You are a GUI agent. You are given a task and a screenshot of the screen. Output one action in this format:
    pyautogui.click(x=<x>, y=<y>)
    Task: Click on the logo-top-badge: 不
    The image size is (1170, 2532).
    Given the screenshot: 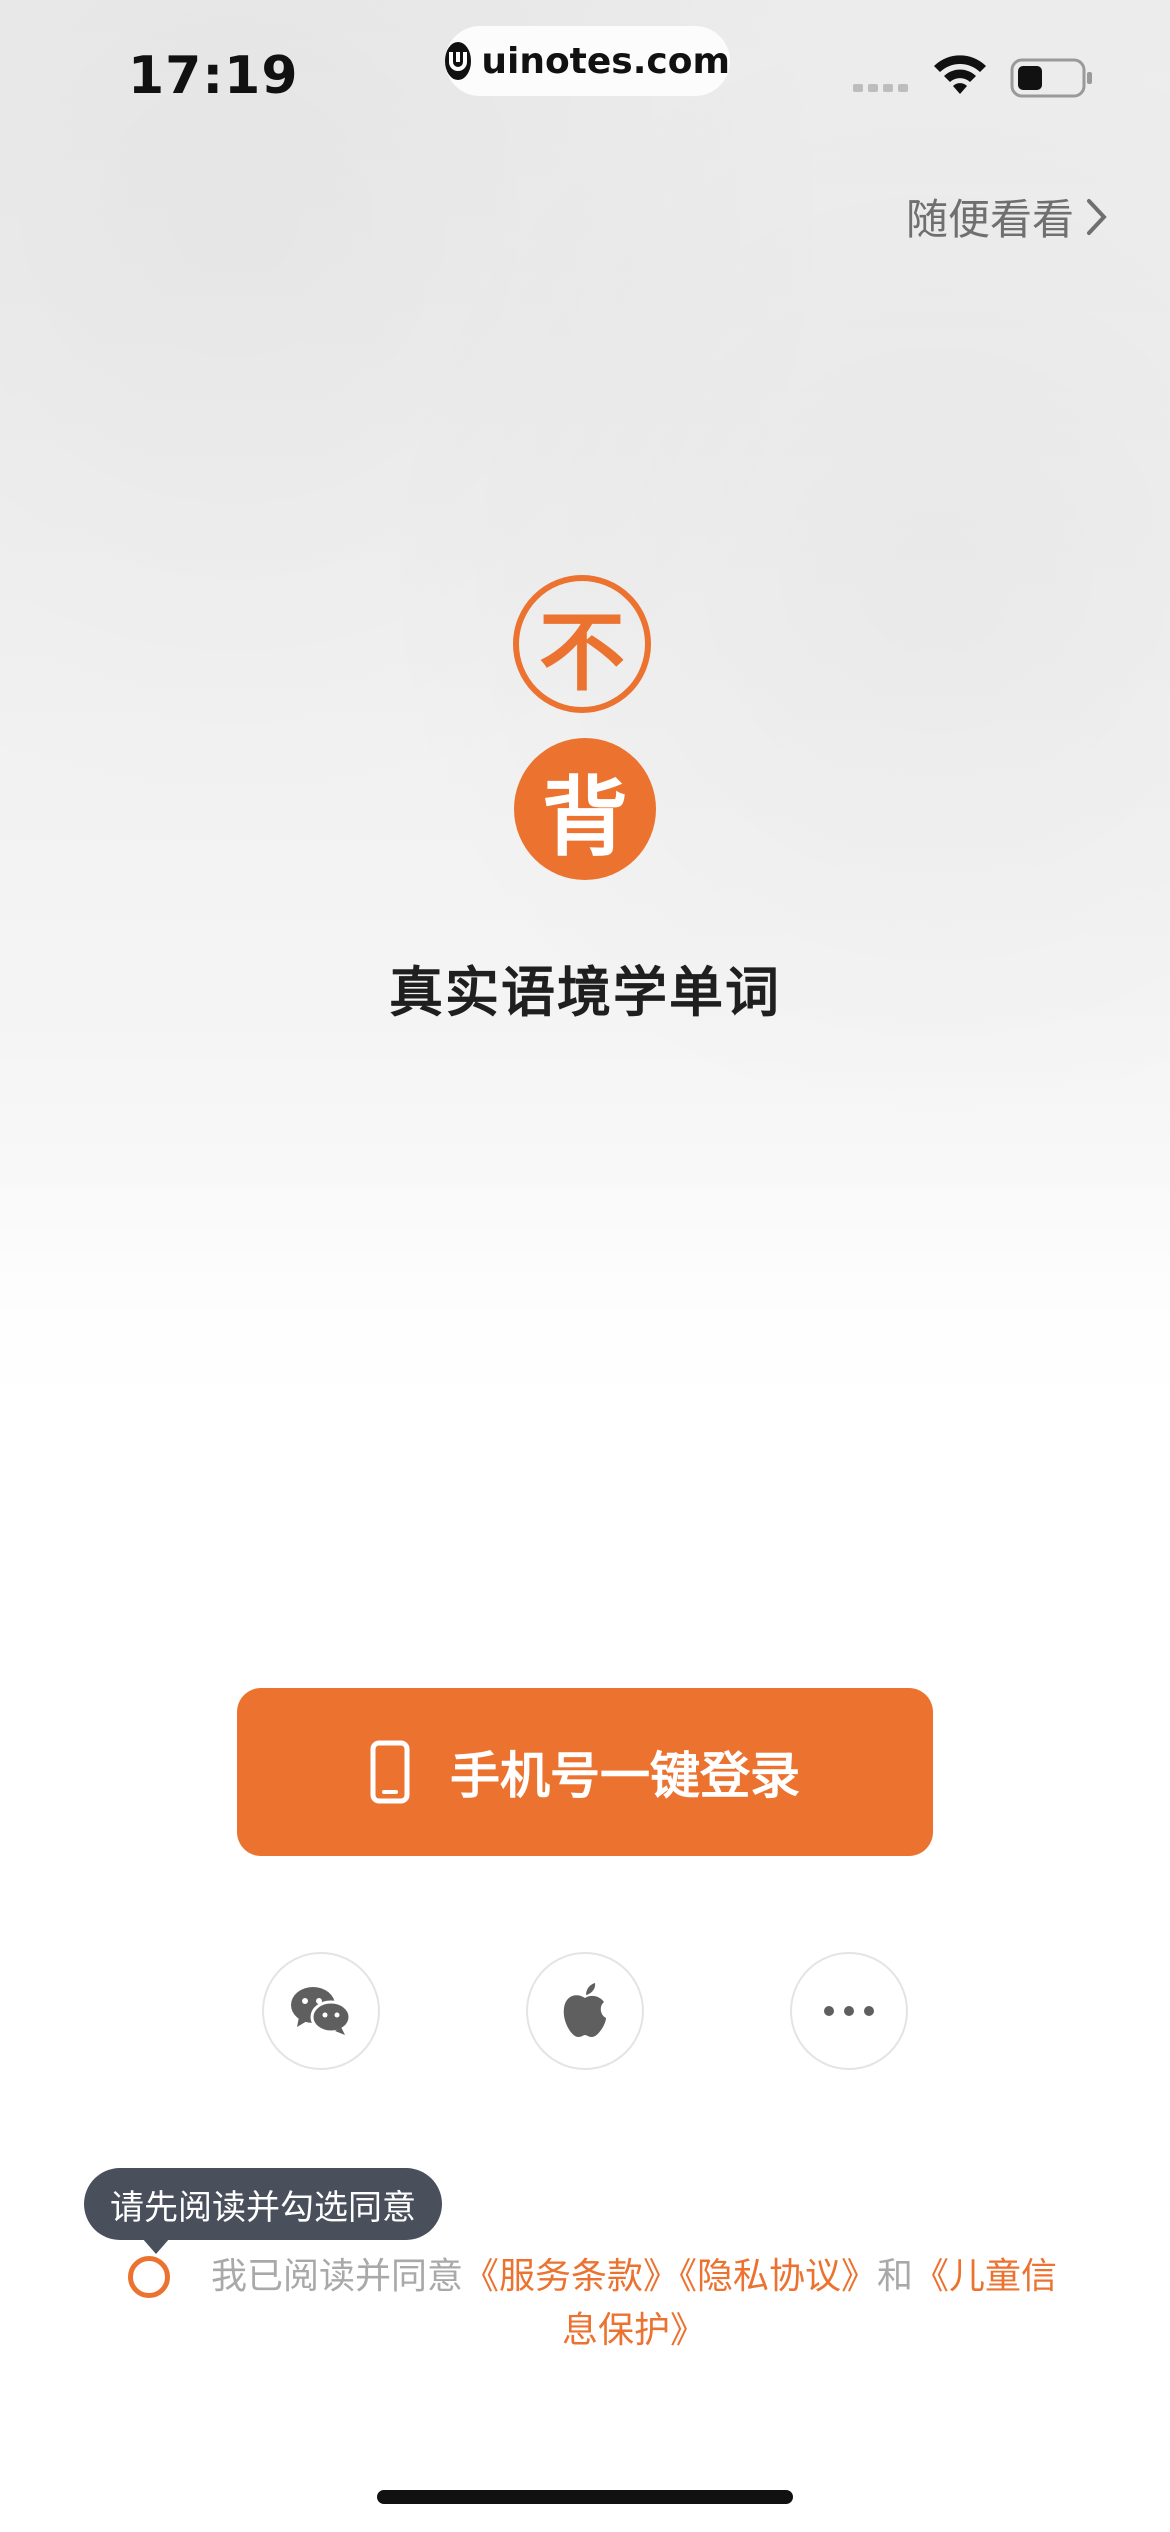 What is the action you would take?
    pyautogui.click(x=582, y=644)
    